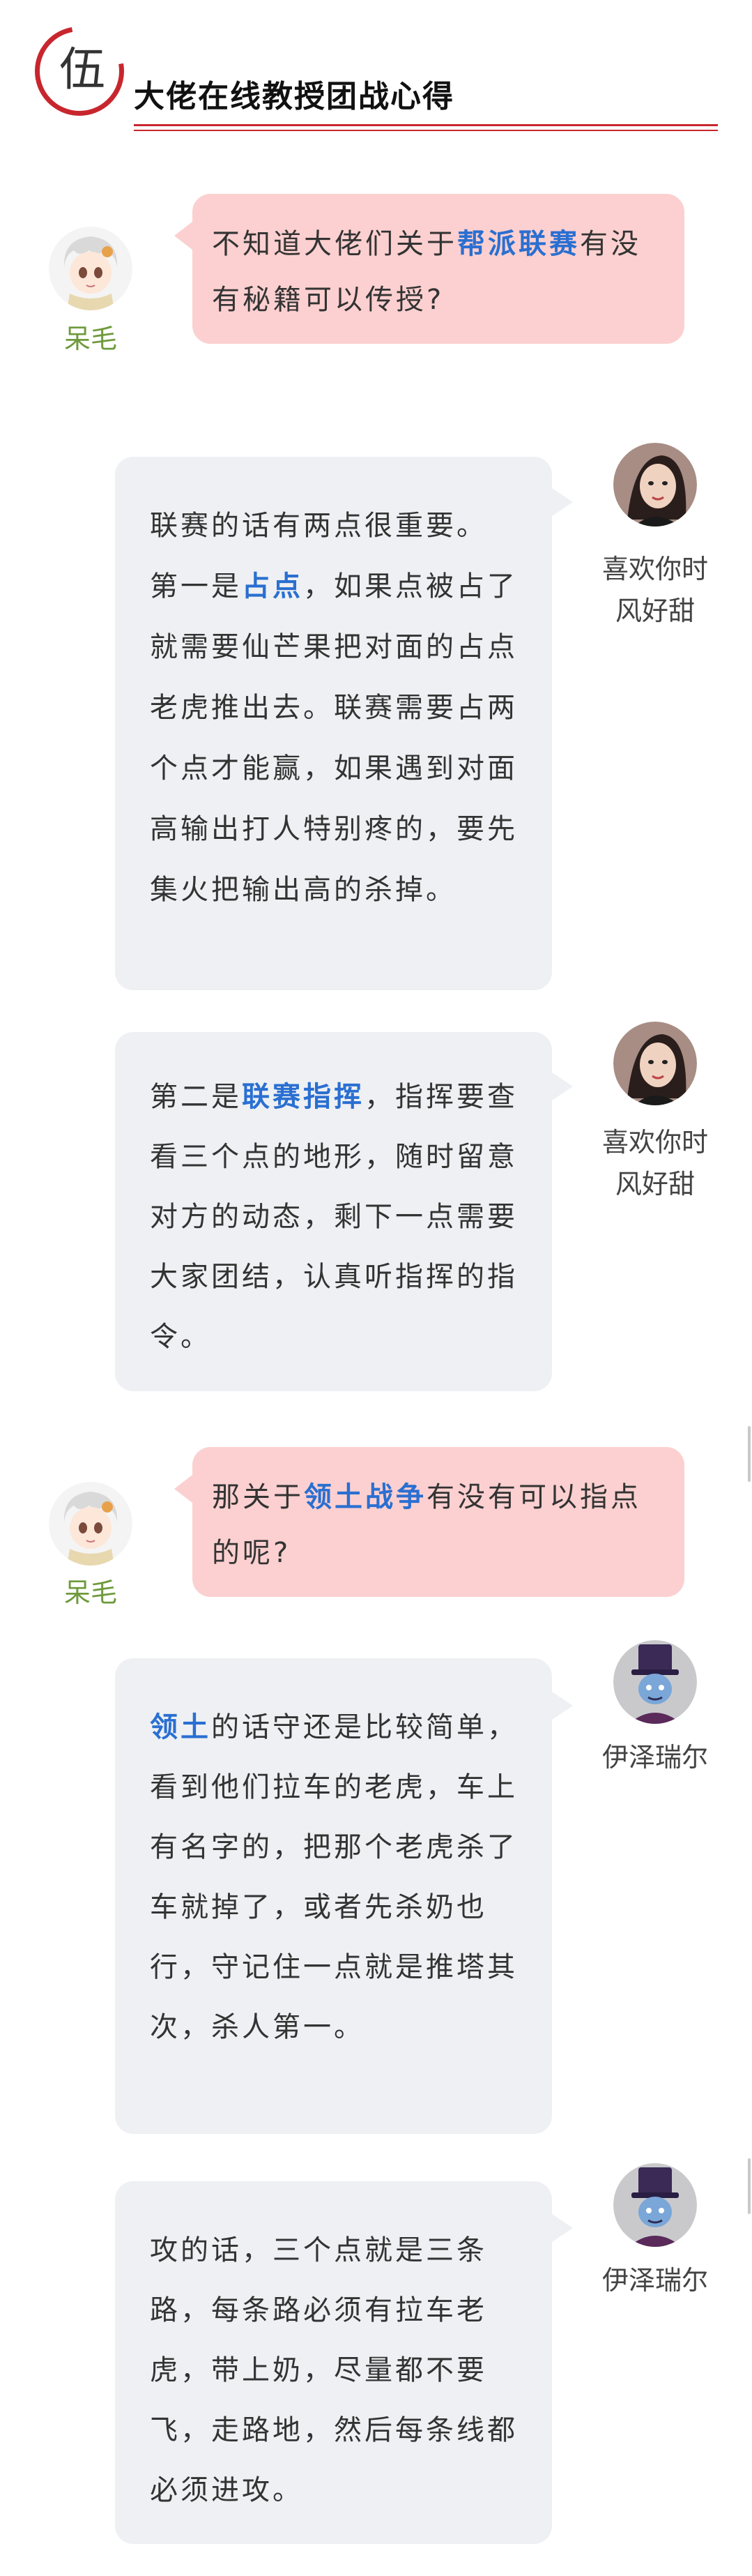  I want to click on section-header: 伍 大佬在线教授团战心得, so click(376, 69).